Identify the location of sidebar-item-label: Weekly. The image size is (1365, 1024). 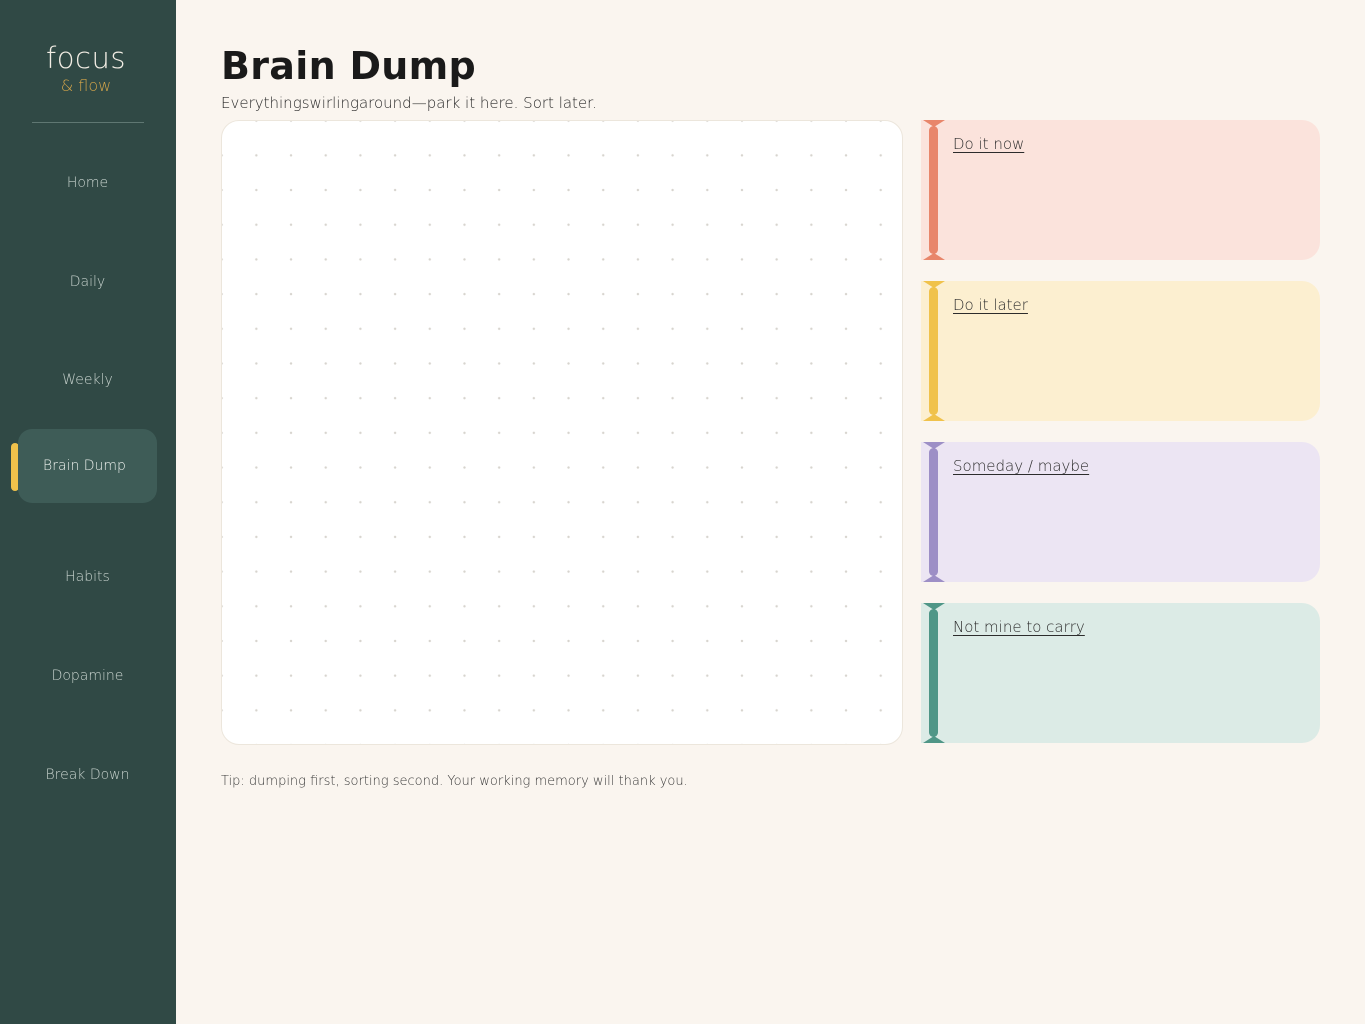
(87, 380).